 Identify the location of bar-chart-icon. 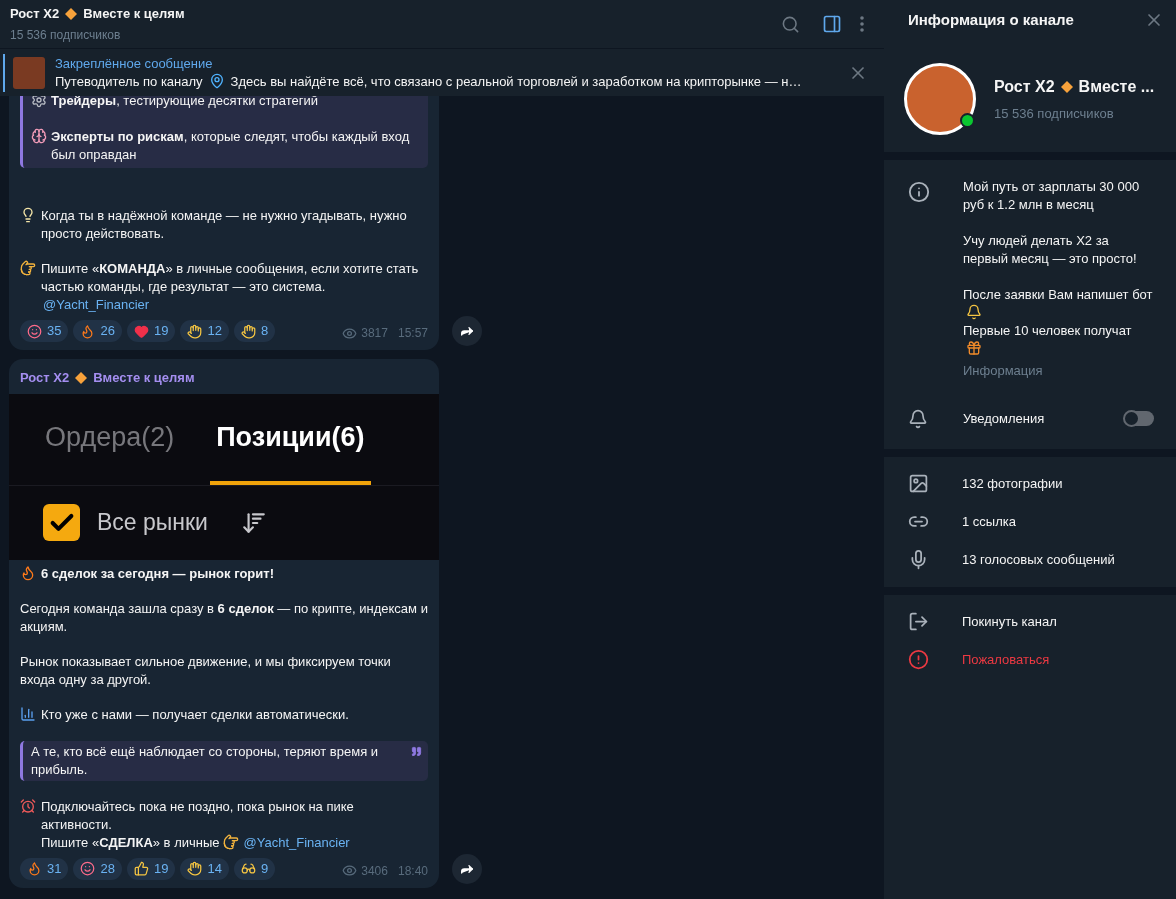
(28, 713).